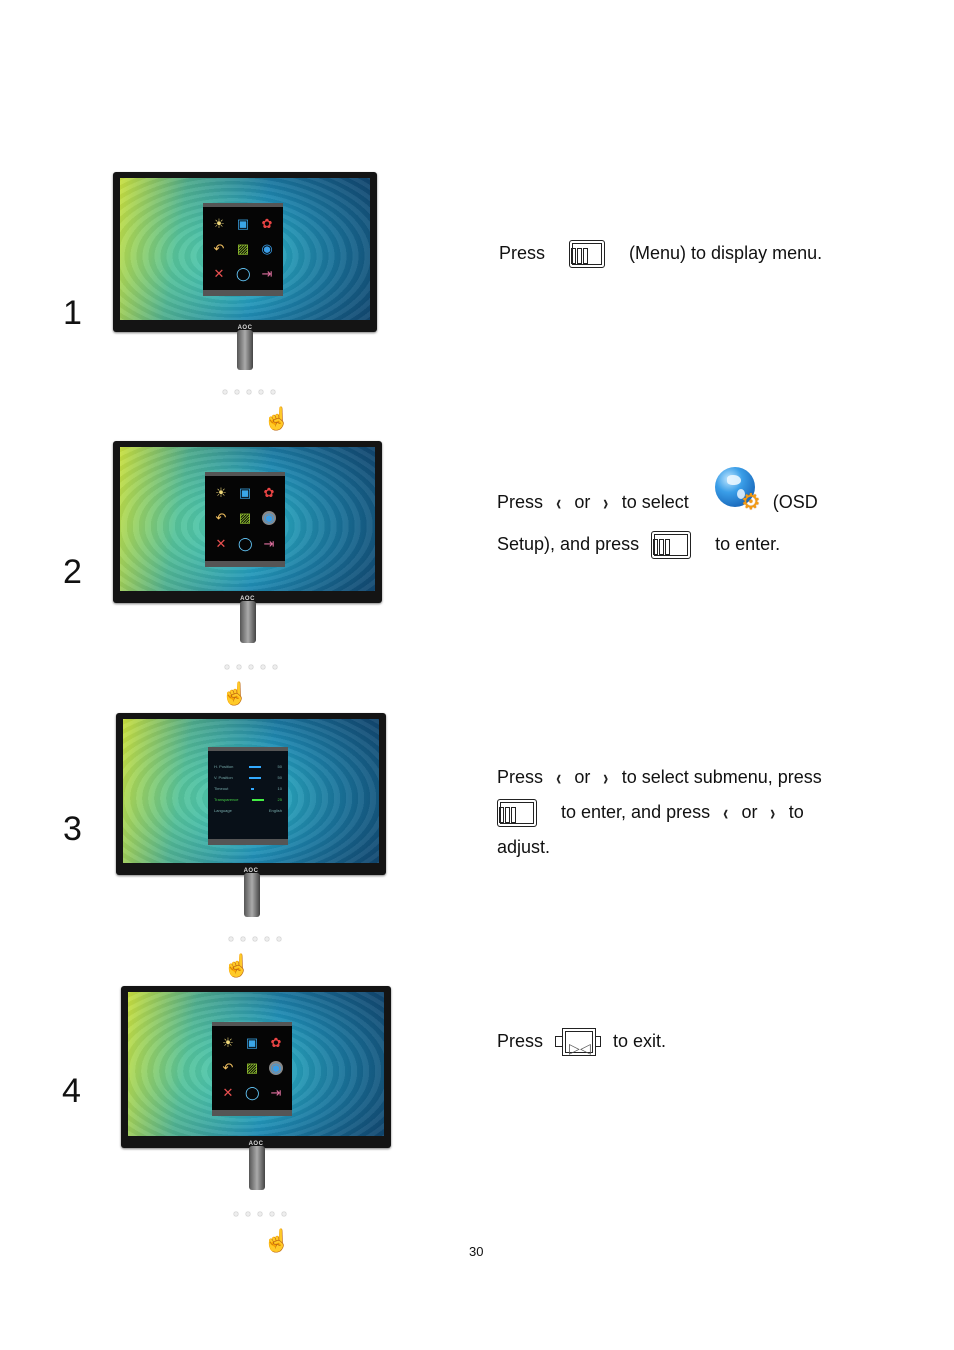  I want to click on step-number-1: 1, so click(72, 313).